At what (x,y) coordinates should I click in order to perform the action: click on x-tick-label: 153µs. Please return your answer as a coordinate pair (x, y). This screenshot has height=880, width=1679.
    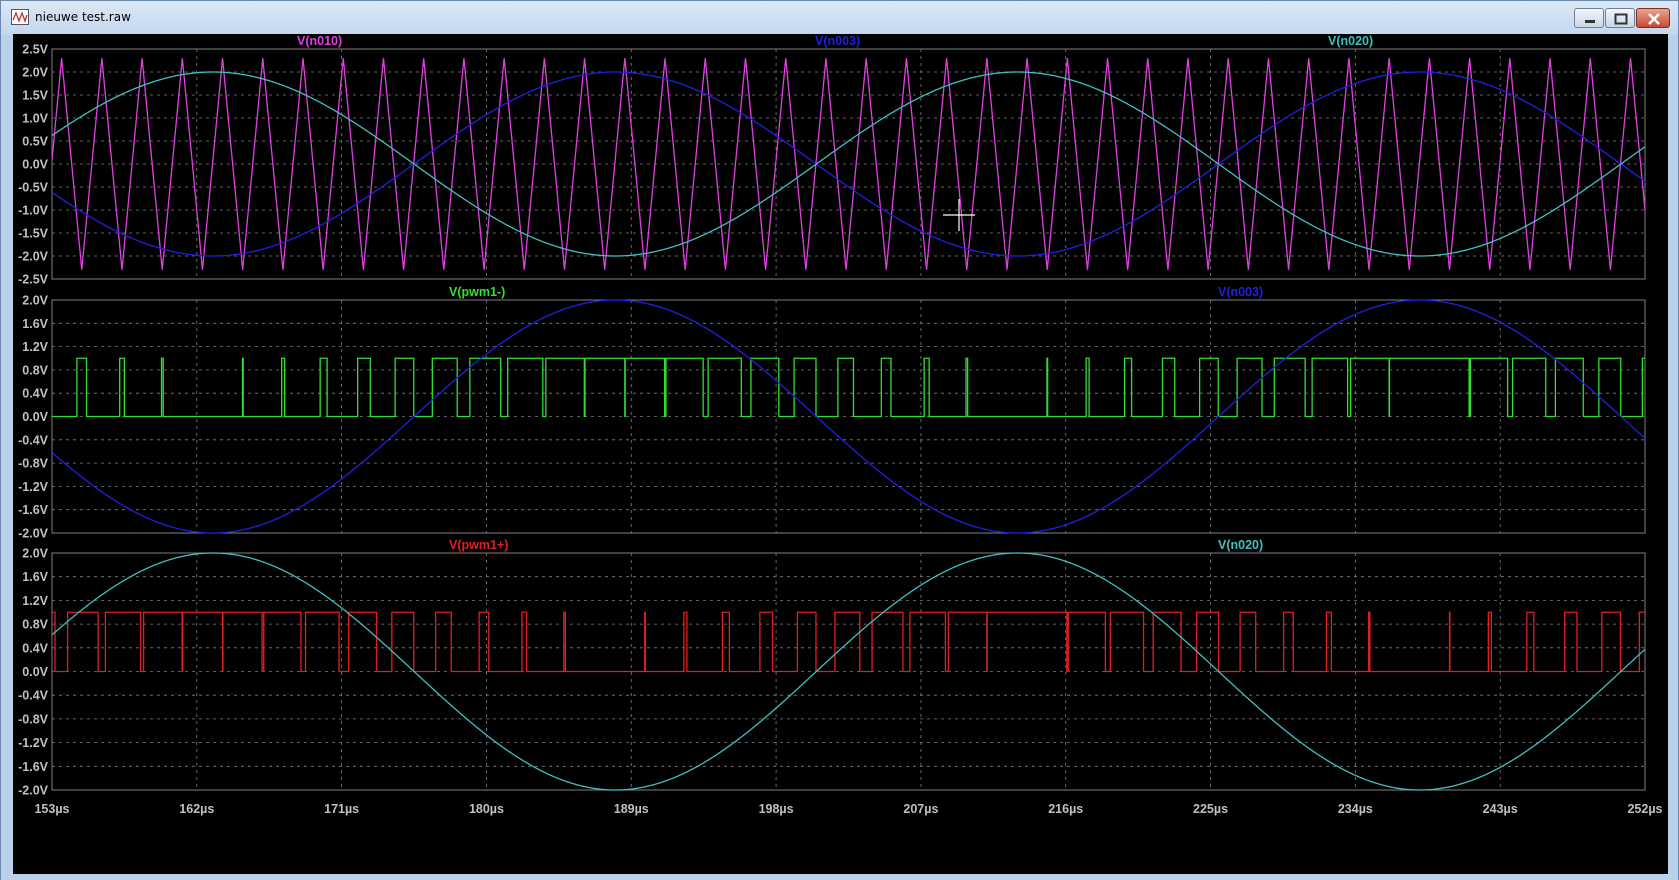
    Looking at the image, I should click on (51, 809).